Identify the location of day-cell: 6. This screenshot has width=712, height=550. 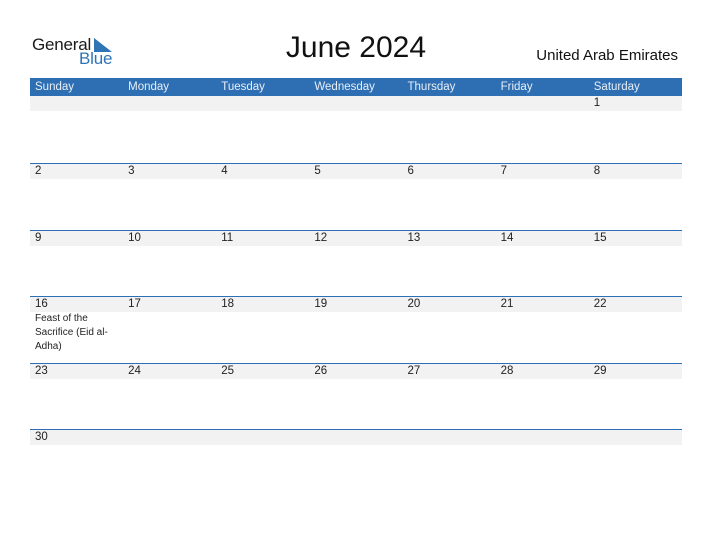
(449, 171).